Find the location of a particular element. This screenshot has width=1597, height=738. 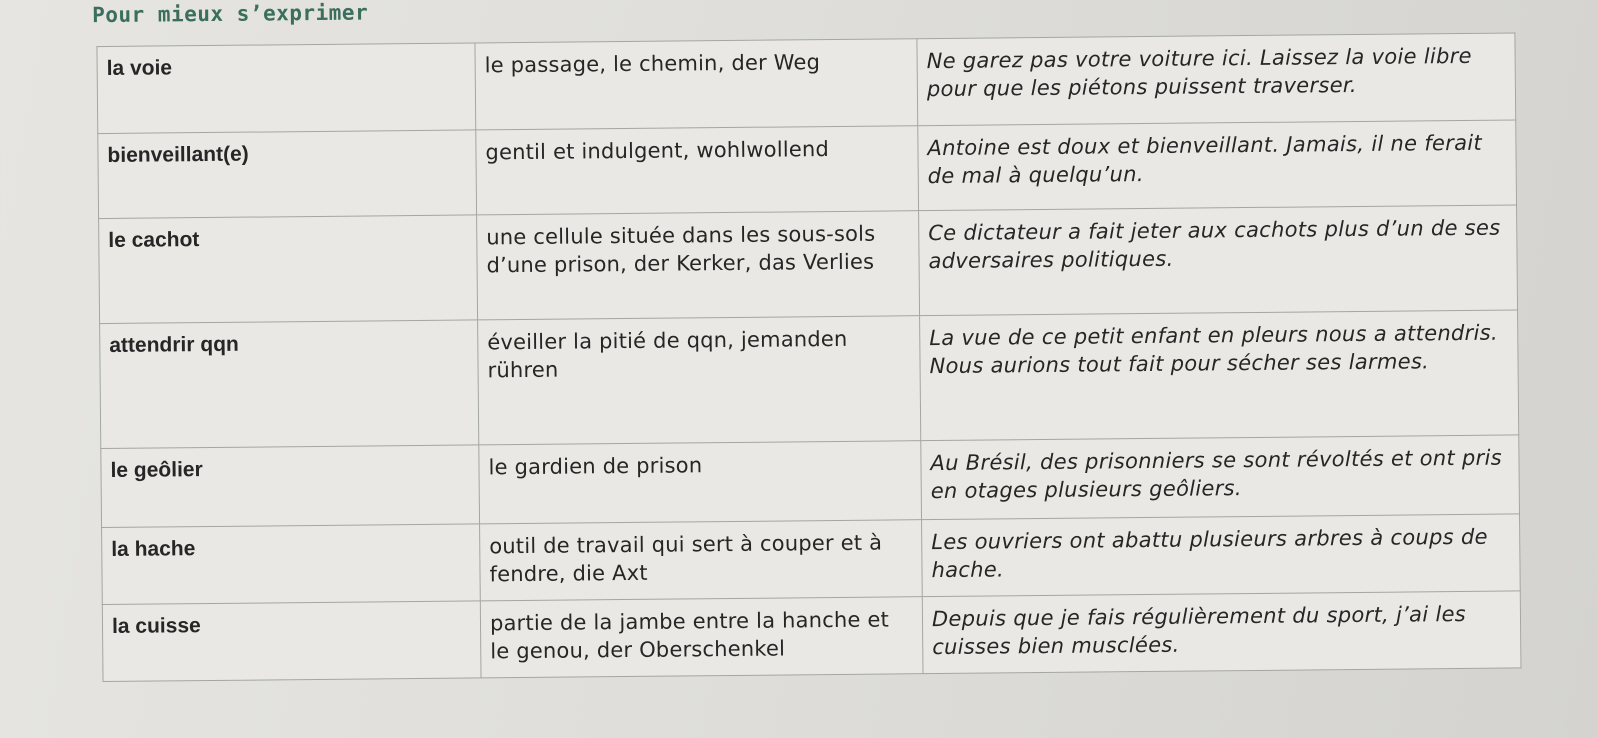

vocab-term: la cuisse is located at coordinates (292, 641).